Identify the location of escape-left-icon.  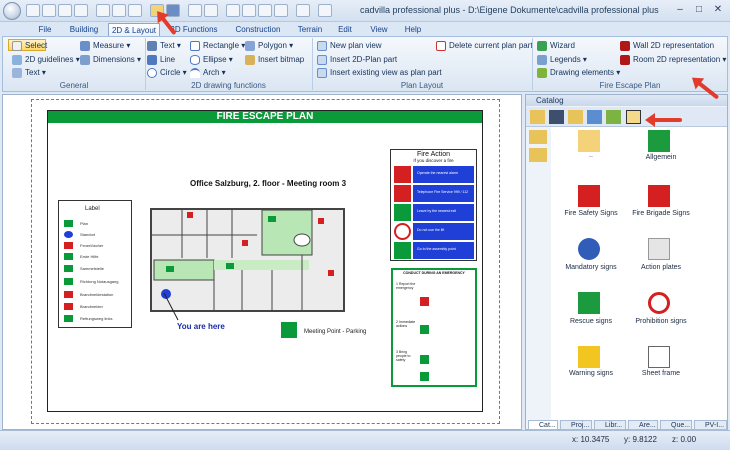
(68, 318).